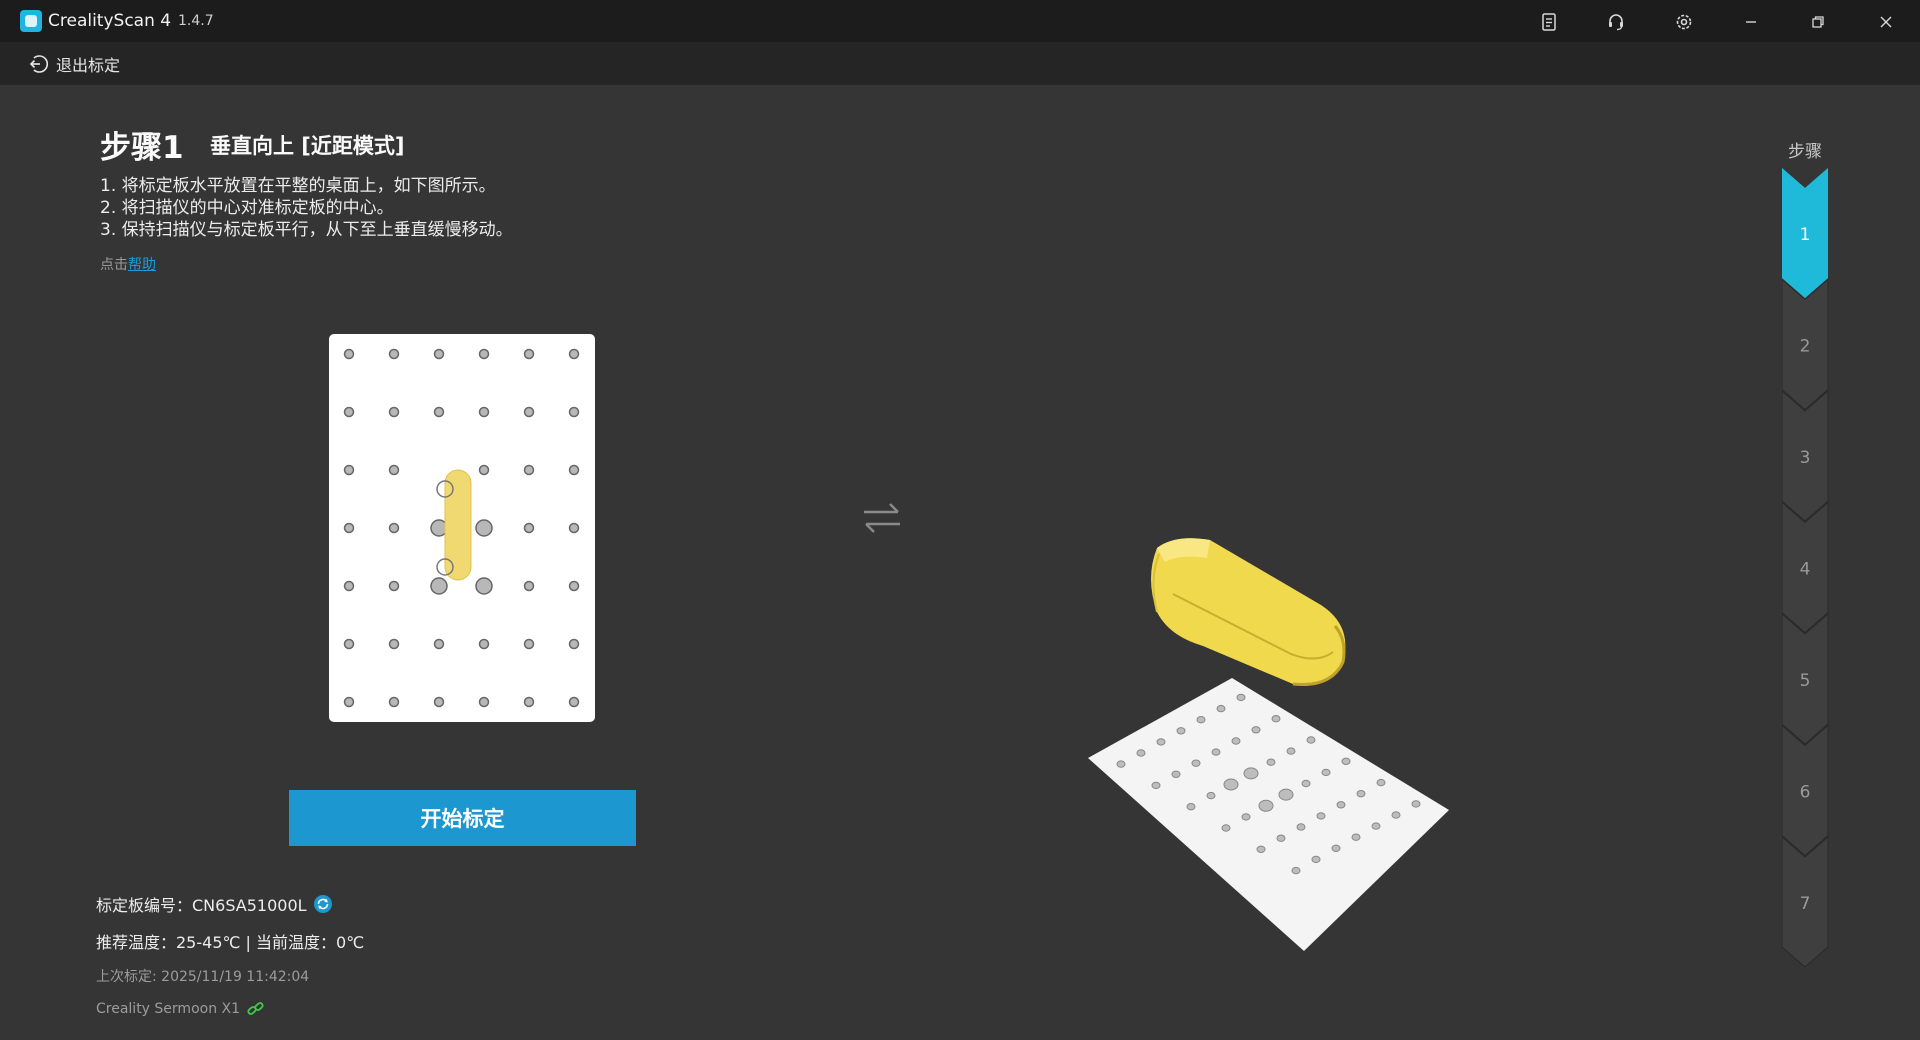  Describe the element at coordinates (142, 265) in the screenshot. I see `help-link: 帮助` at that location.